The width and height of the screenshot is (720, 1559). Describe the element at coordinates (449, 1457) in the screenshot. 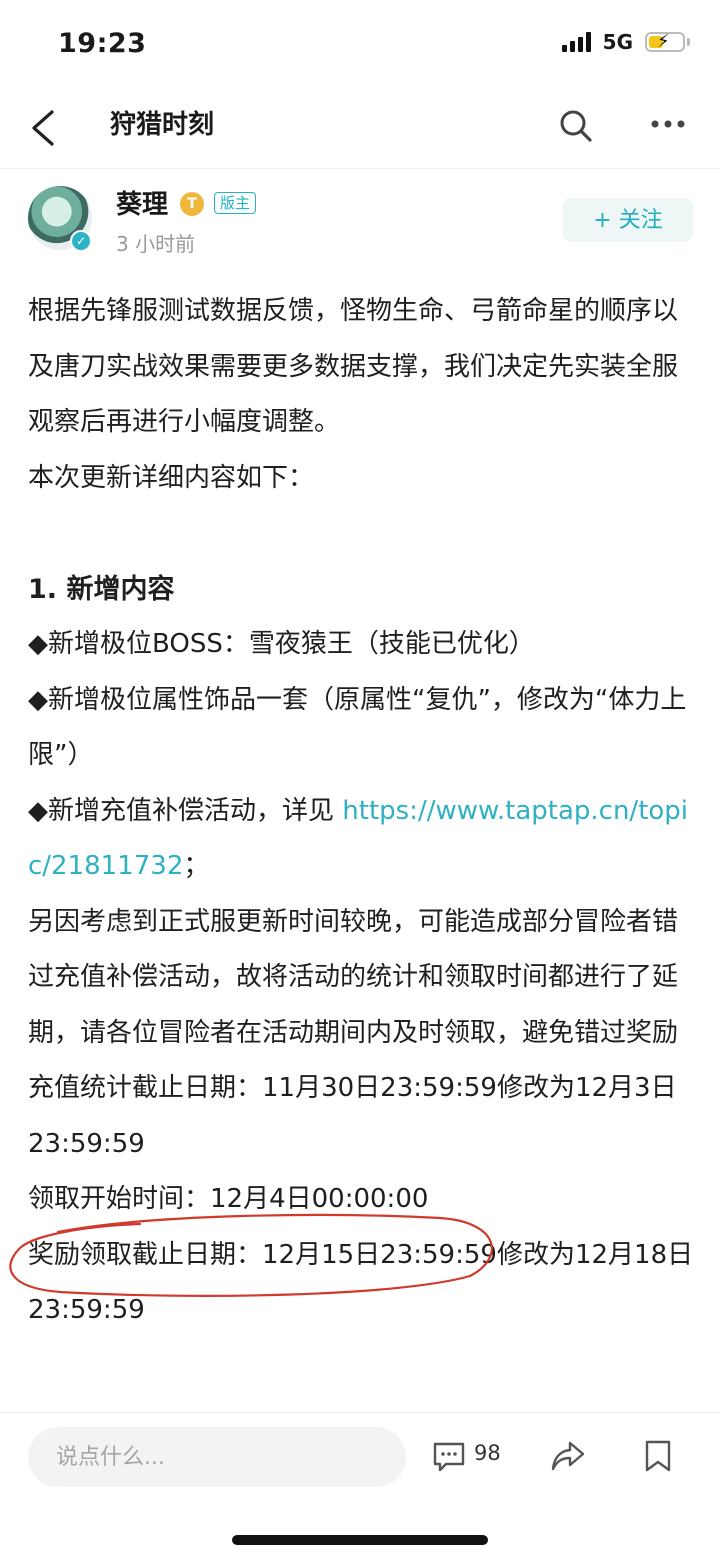

I see `comment-icon` at that location.